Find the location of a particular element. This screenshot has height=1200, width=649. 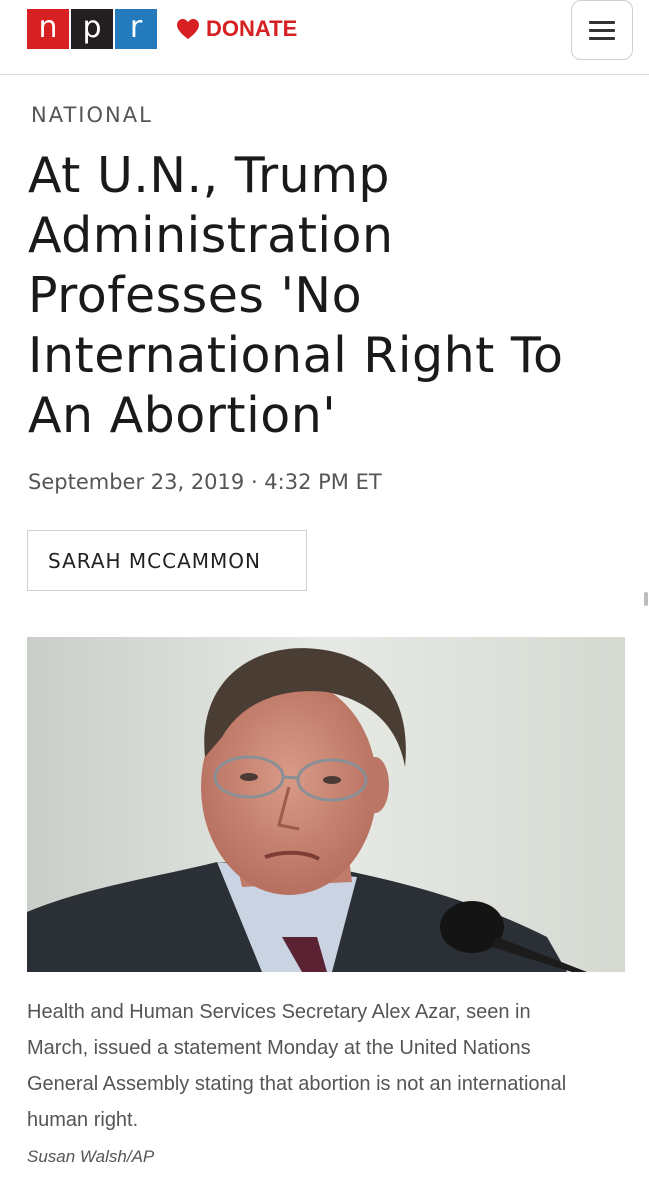

donate-button: DONATE is located at coordinates (236, 29).